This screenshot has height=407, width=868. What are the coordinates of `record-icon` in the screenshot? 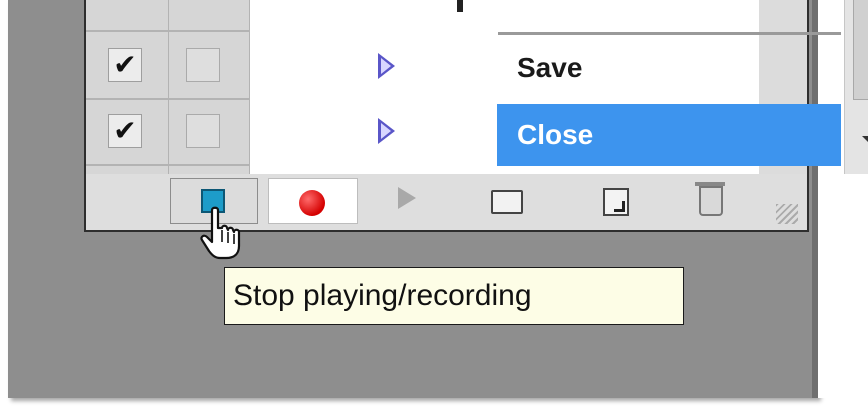 It's located at (312, 203).